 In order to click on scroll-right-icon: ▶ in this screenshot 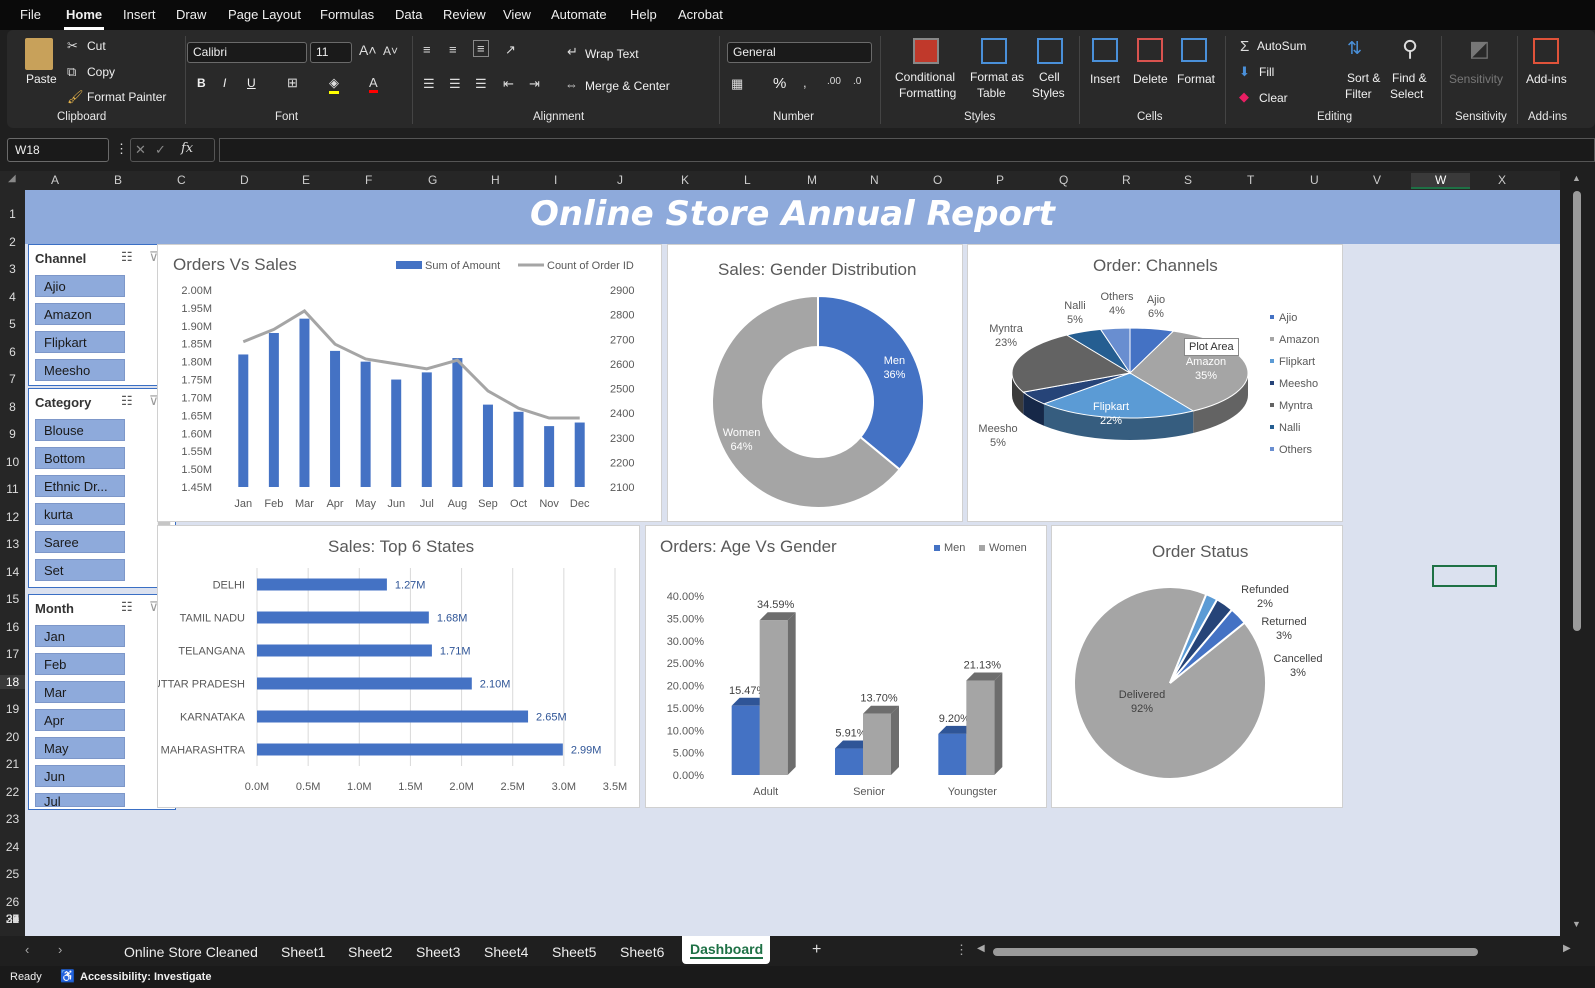, I will do `click(1567, 948)`.